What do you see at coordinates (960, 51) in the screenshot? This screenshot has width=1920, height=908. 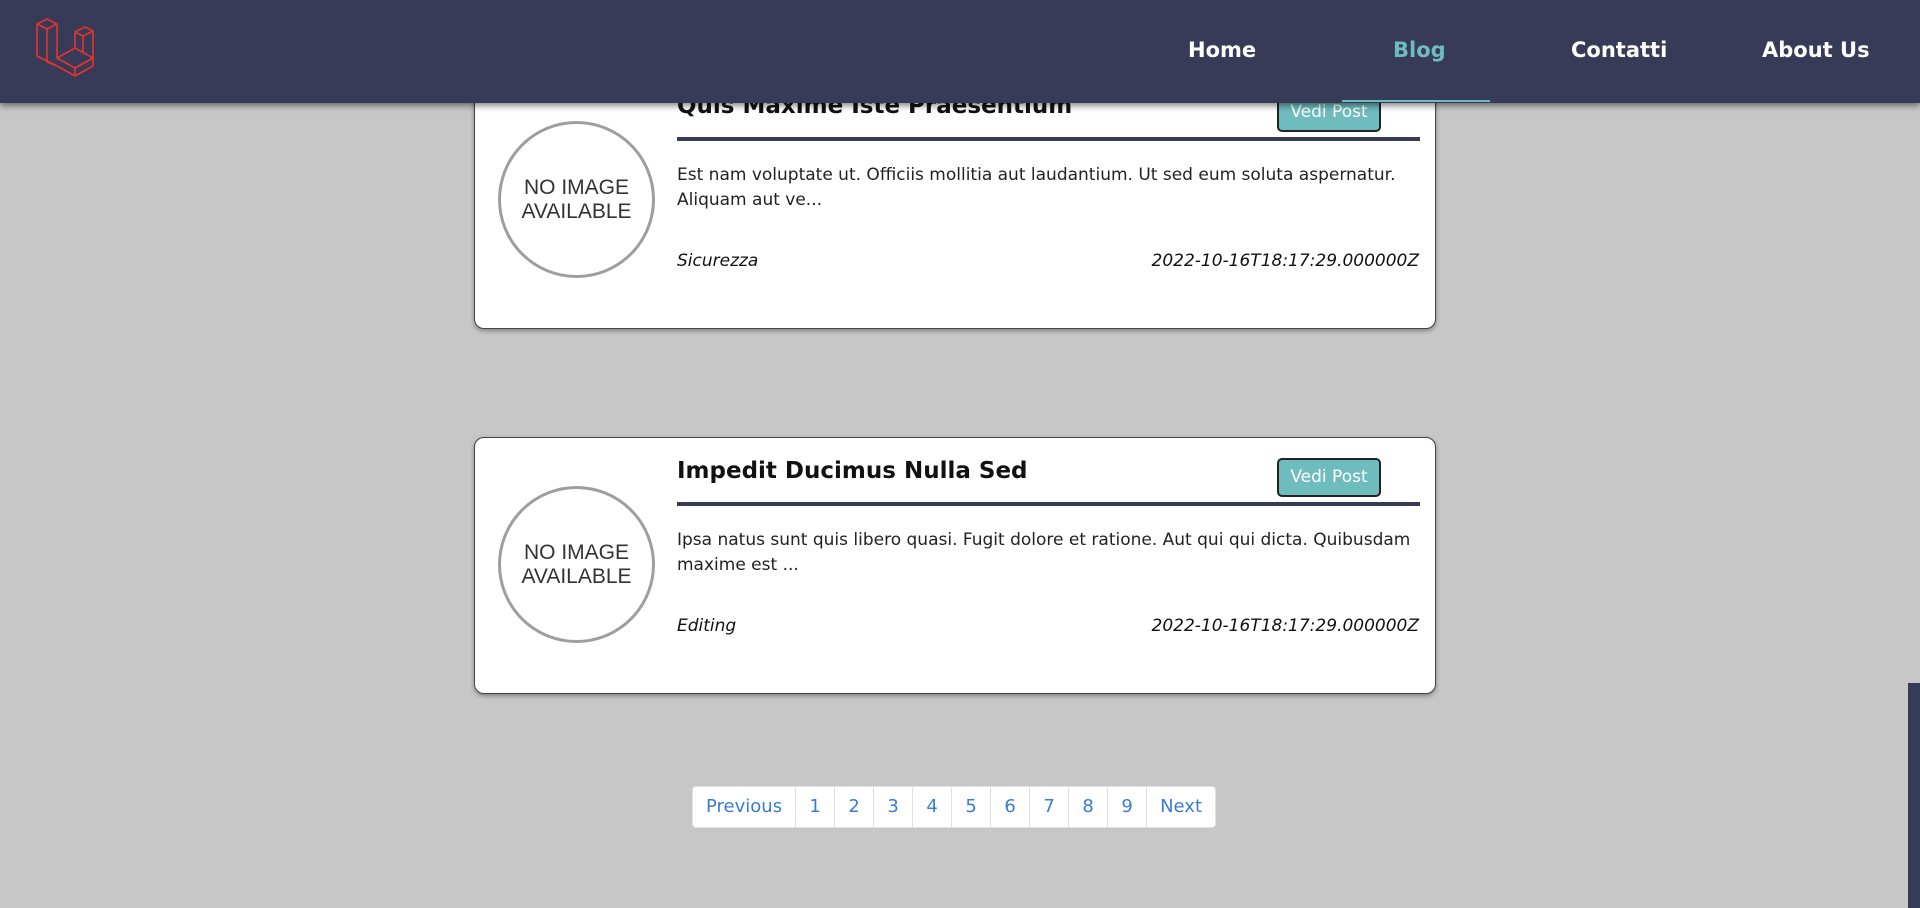 I see `top-navbar: Home Blog Contatti About Us` at bounding box center [960, 51].